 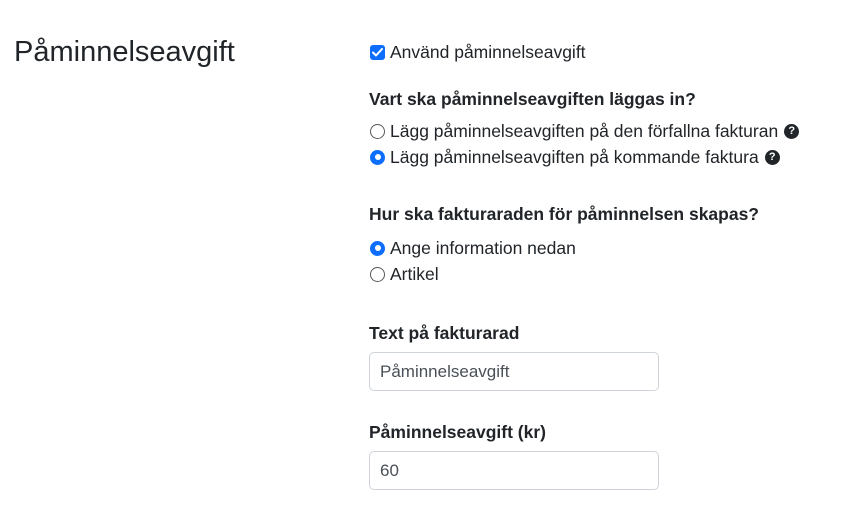 What do you see at coordinates (377, 248) in the screenshot?
I see `row-creation-radio-manual` at bounding box center [377, 248].